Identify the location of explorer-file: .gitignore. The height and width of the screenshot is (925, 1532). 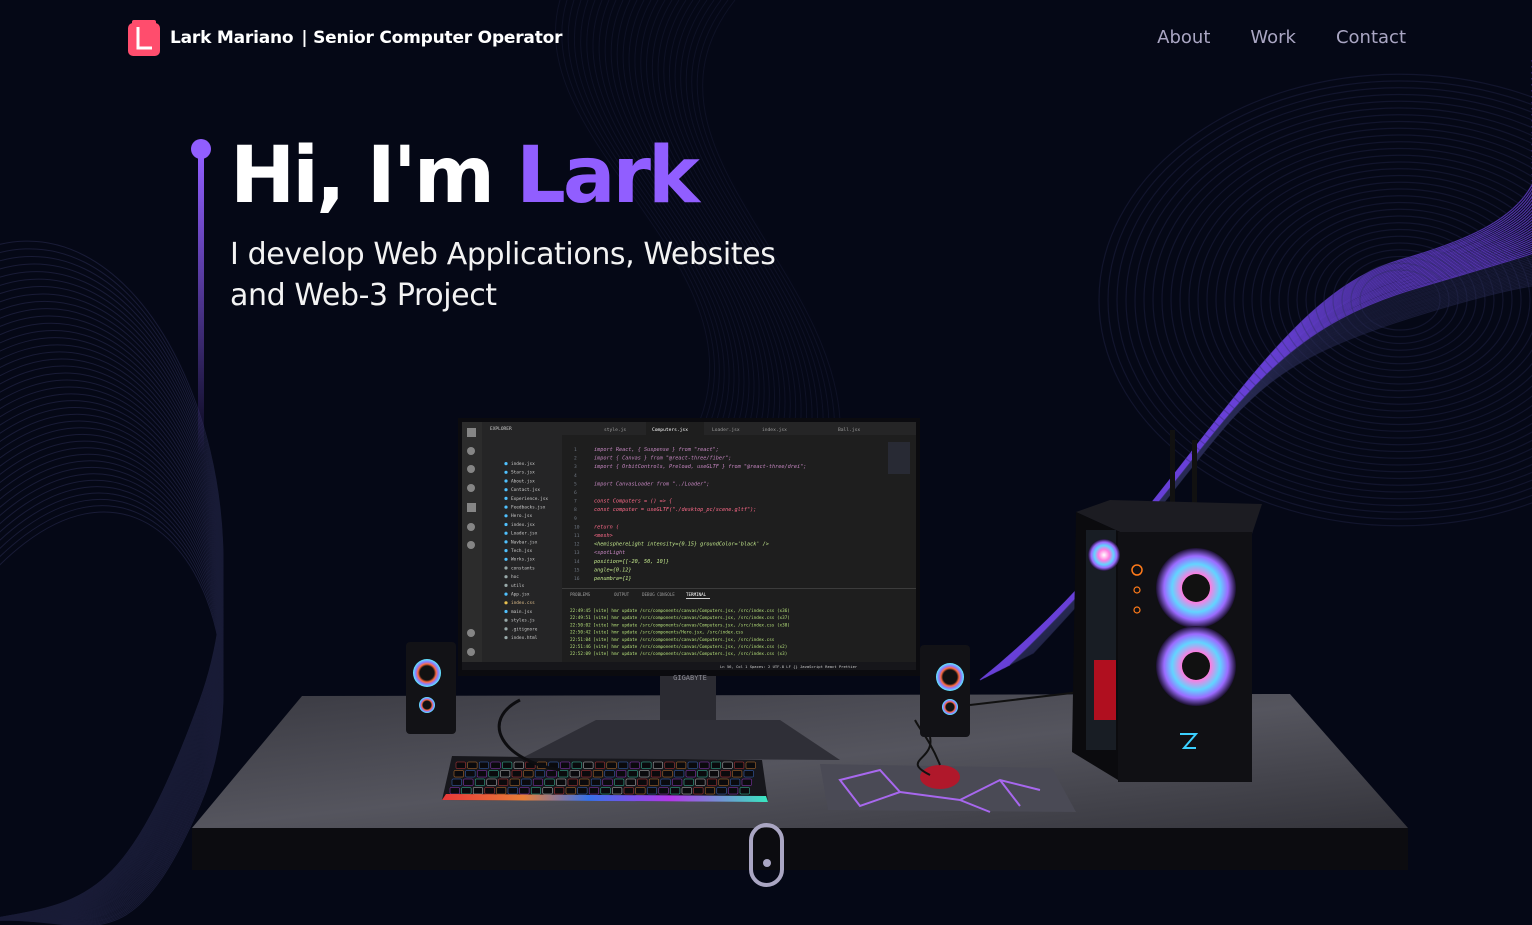
(524, 629).